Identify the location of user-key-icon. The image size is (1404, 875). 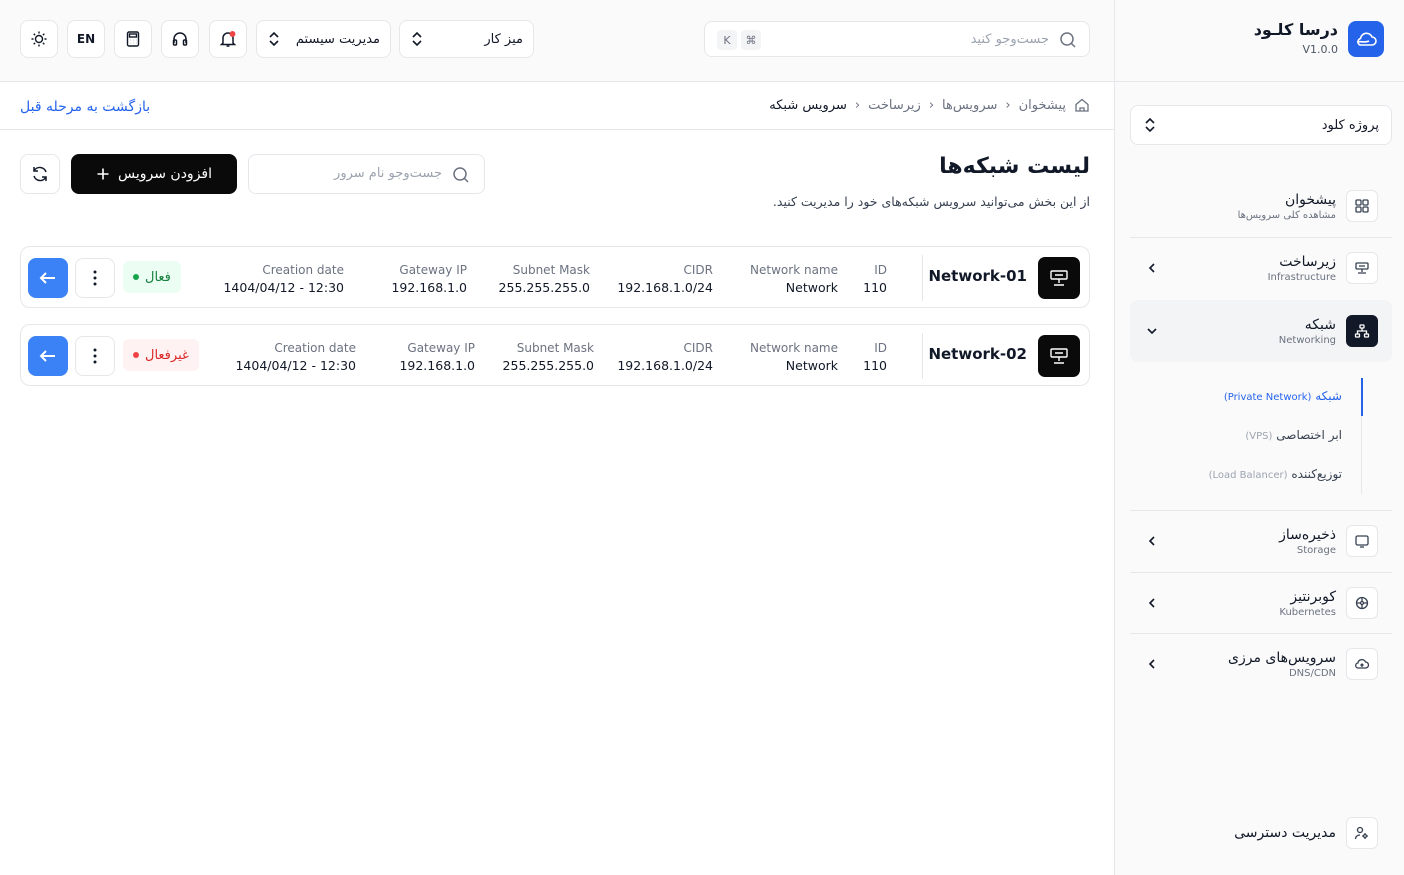
(1362, 833).